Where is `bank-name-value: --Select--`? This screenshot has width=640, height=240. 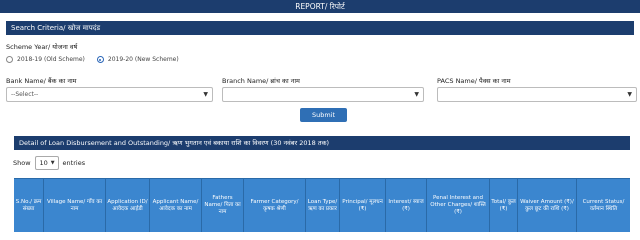
bank-name-value: --Select-- is located at coordinates (25, 94).